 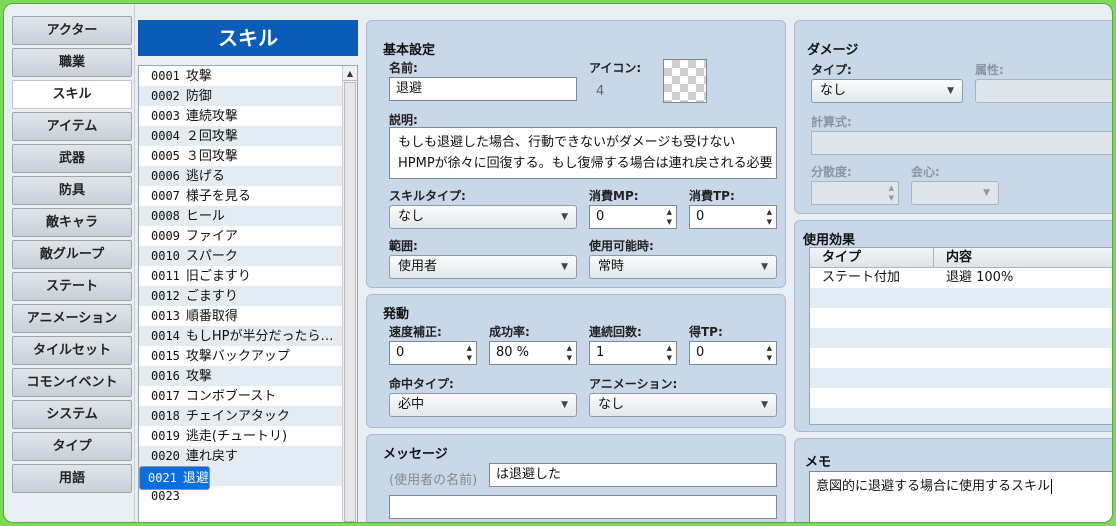 What do you see at coordinates (411, 404) in the screenshot?
I see `hit-type-value: 必中` at bounding box center [411, 404].